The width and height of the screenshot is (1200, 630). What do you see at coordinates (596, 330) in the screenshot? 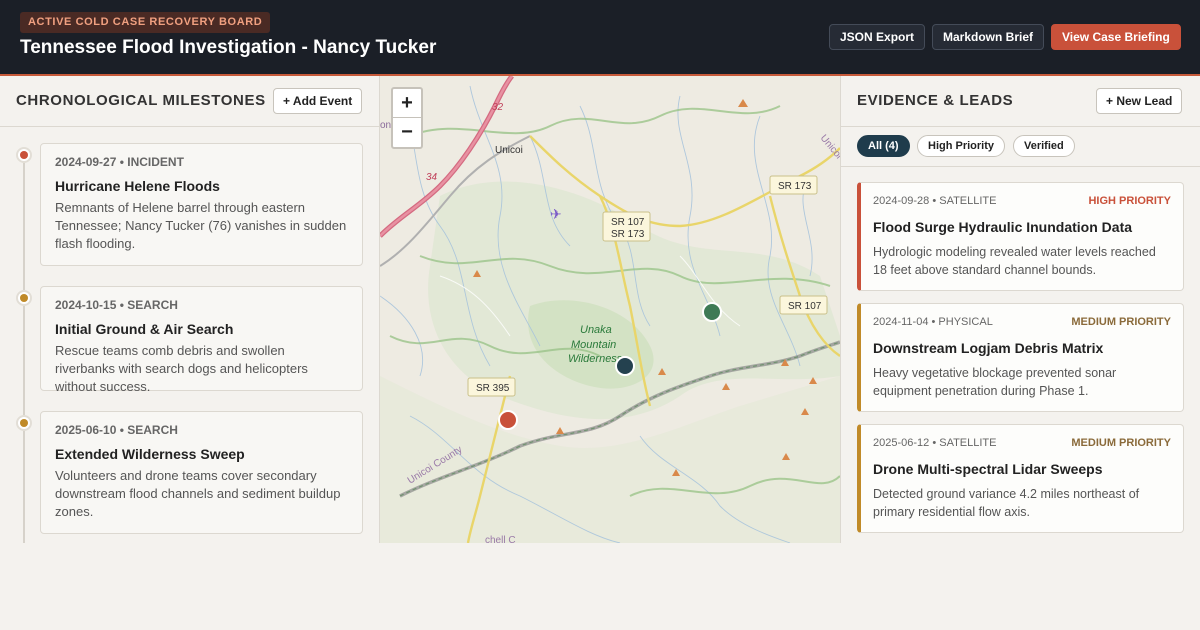
I see `wilderness-label: Unaka` at bounding box center [596, 330].